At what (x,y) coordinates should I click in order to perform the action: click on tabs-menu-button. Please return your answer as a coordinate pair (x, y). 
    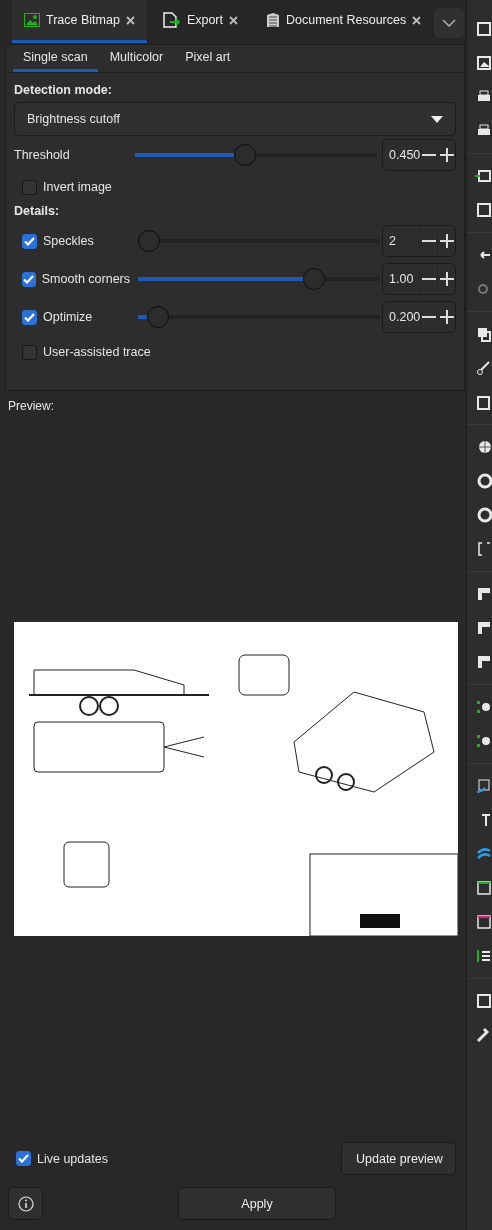
    Looking at the image, I should click on (449, 23).